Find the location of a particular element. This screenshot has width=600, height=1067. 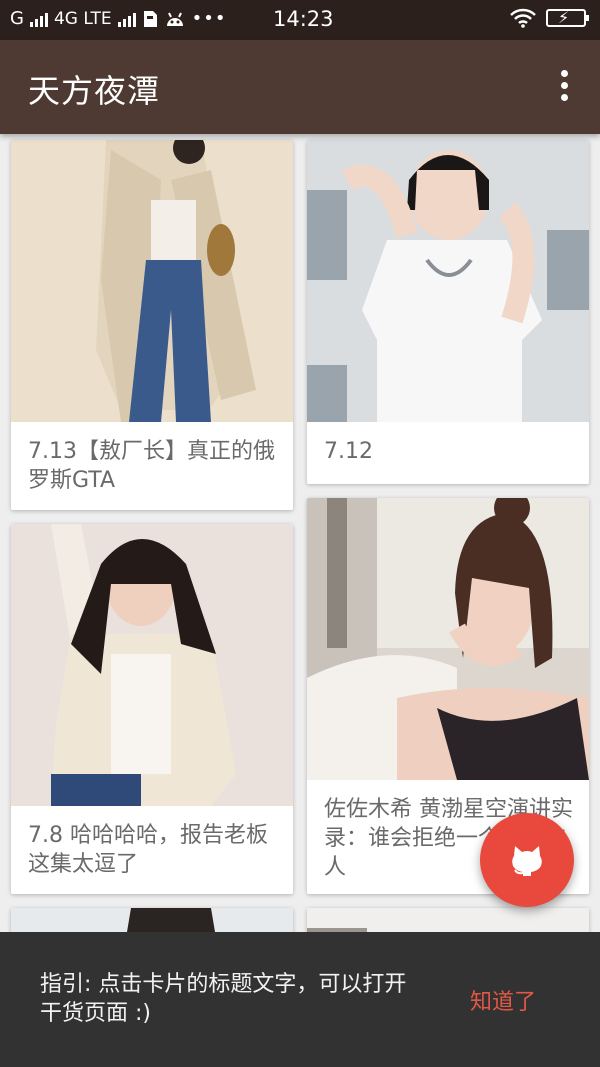

github-octocat-icon is located at coordinates (527, 861).